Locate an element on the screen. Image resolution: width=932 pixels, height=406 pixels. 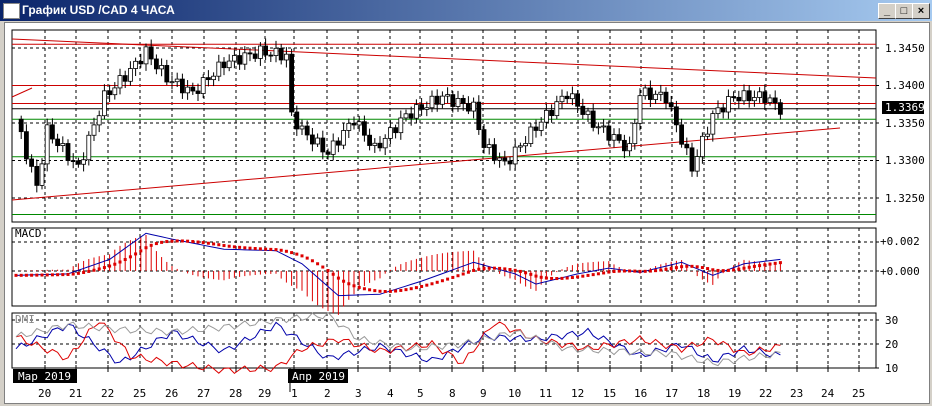
dmi-label: 20 is located at coordinates (891, 344).